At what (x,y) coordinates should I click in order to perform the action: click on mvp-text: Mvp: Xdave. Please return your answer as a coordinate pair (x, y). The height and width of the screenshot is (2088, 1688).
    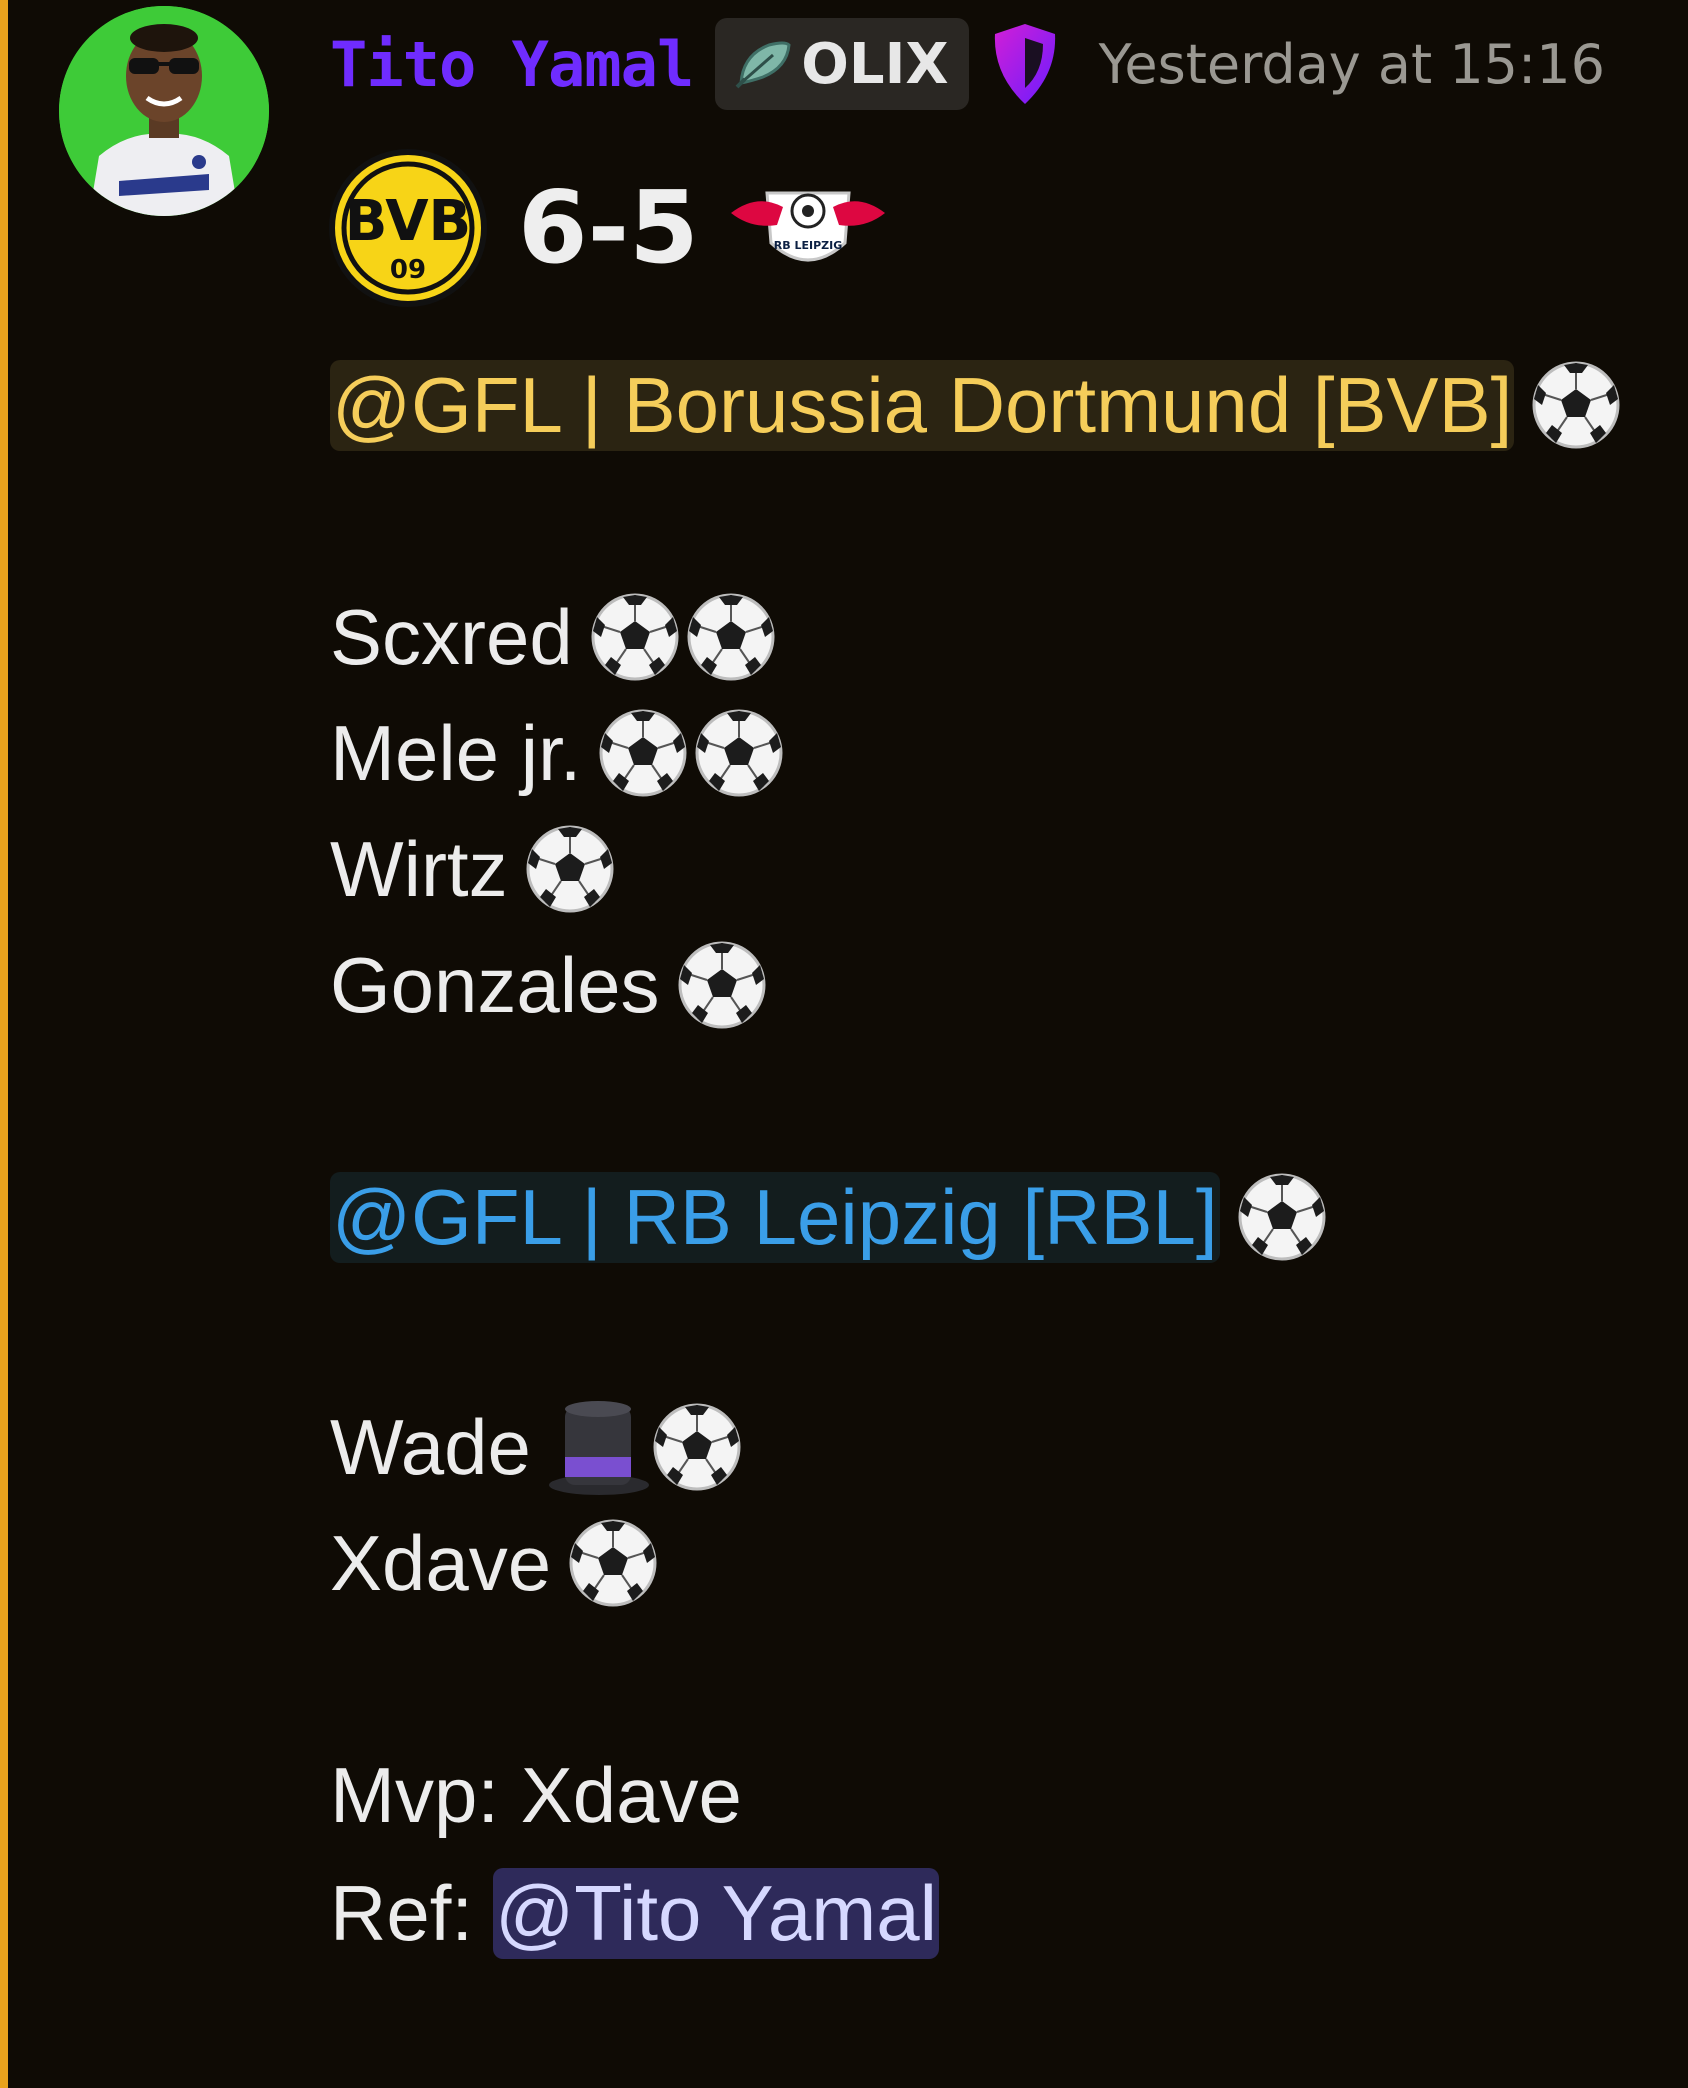
    Looking at the image, I should click on (536, 1794).